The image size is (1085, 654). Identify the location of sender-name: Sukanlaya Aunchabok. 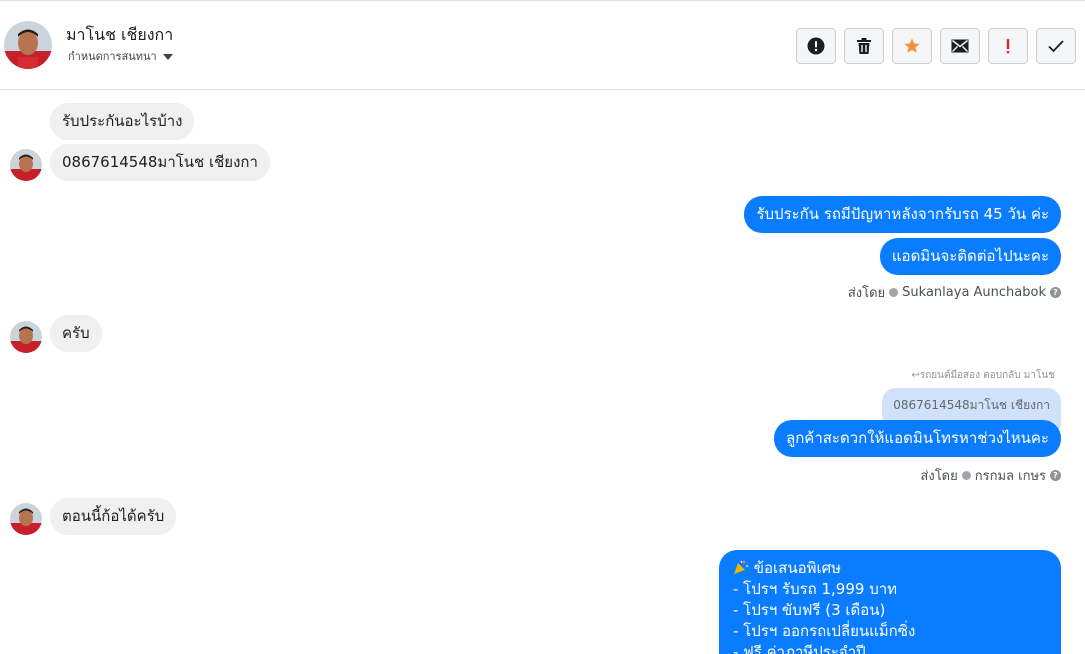
(974, 292).